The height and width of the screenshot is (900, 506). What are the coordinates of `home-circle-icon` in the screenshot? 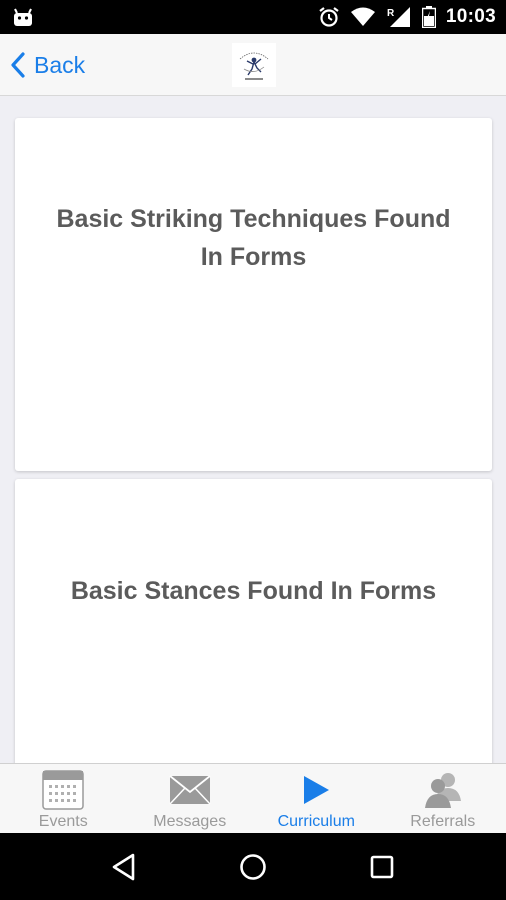 It's located at (253, 867).